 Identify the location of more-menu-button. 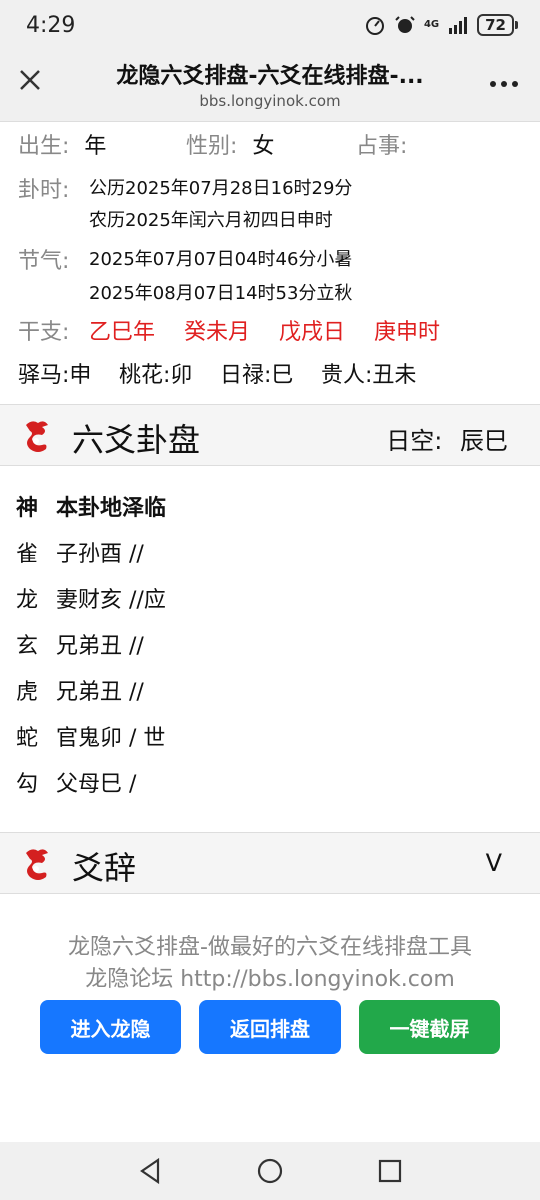
(504, 84).